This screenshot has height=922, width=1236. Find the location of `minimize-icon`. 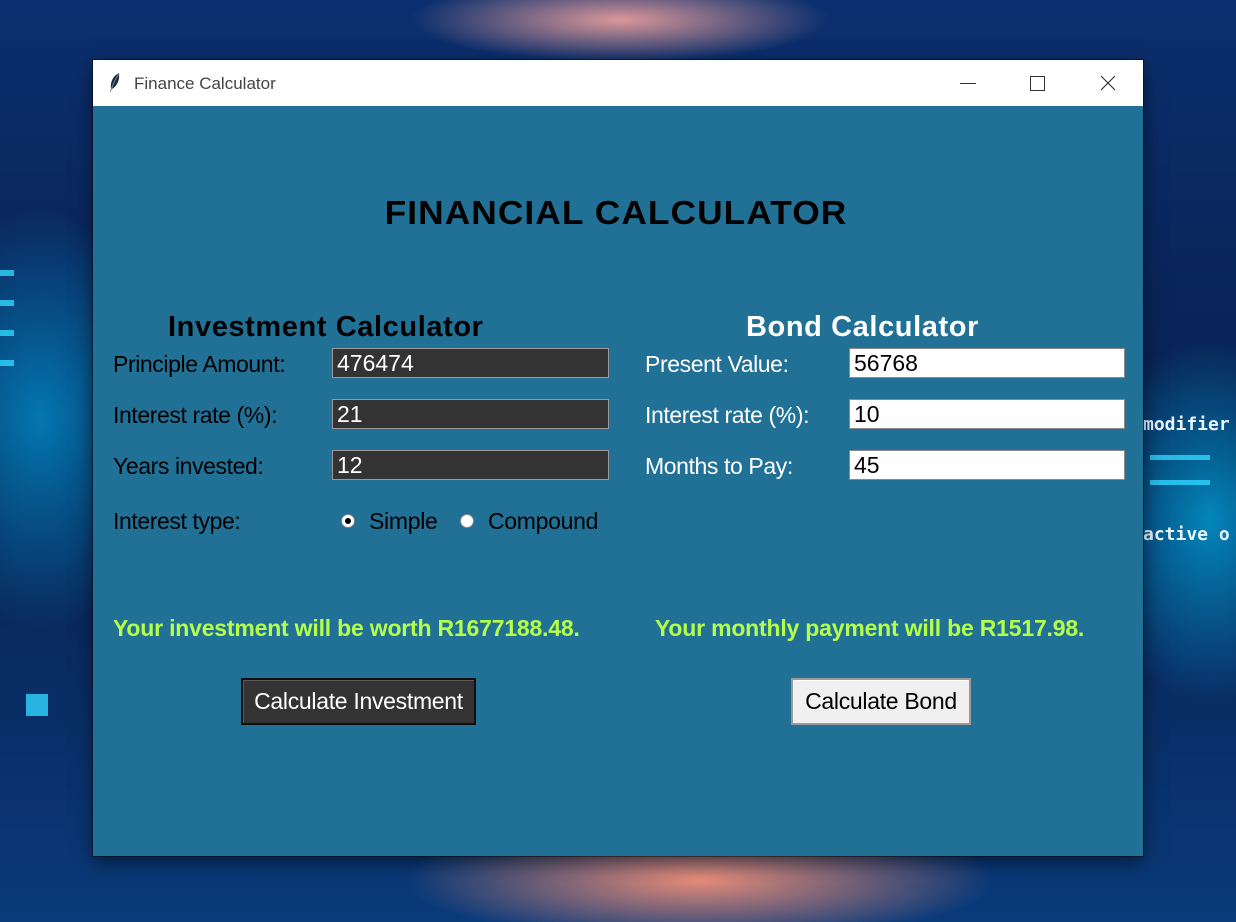

minimize-icon is located at coordinates (968, 83).